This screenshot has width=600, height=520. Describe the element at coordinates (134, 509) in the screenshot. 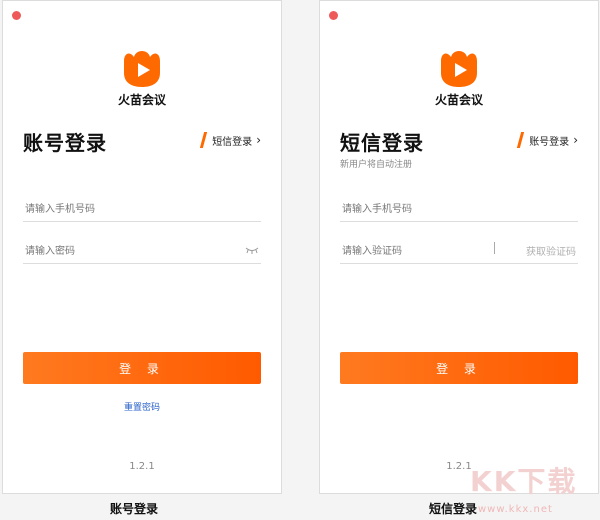

I see `left-caption: 账号登录` at that location.